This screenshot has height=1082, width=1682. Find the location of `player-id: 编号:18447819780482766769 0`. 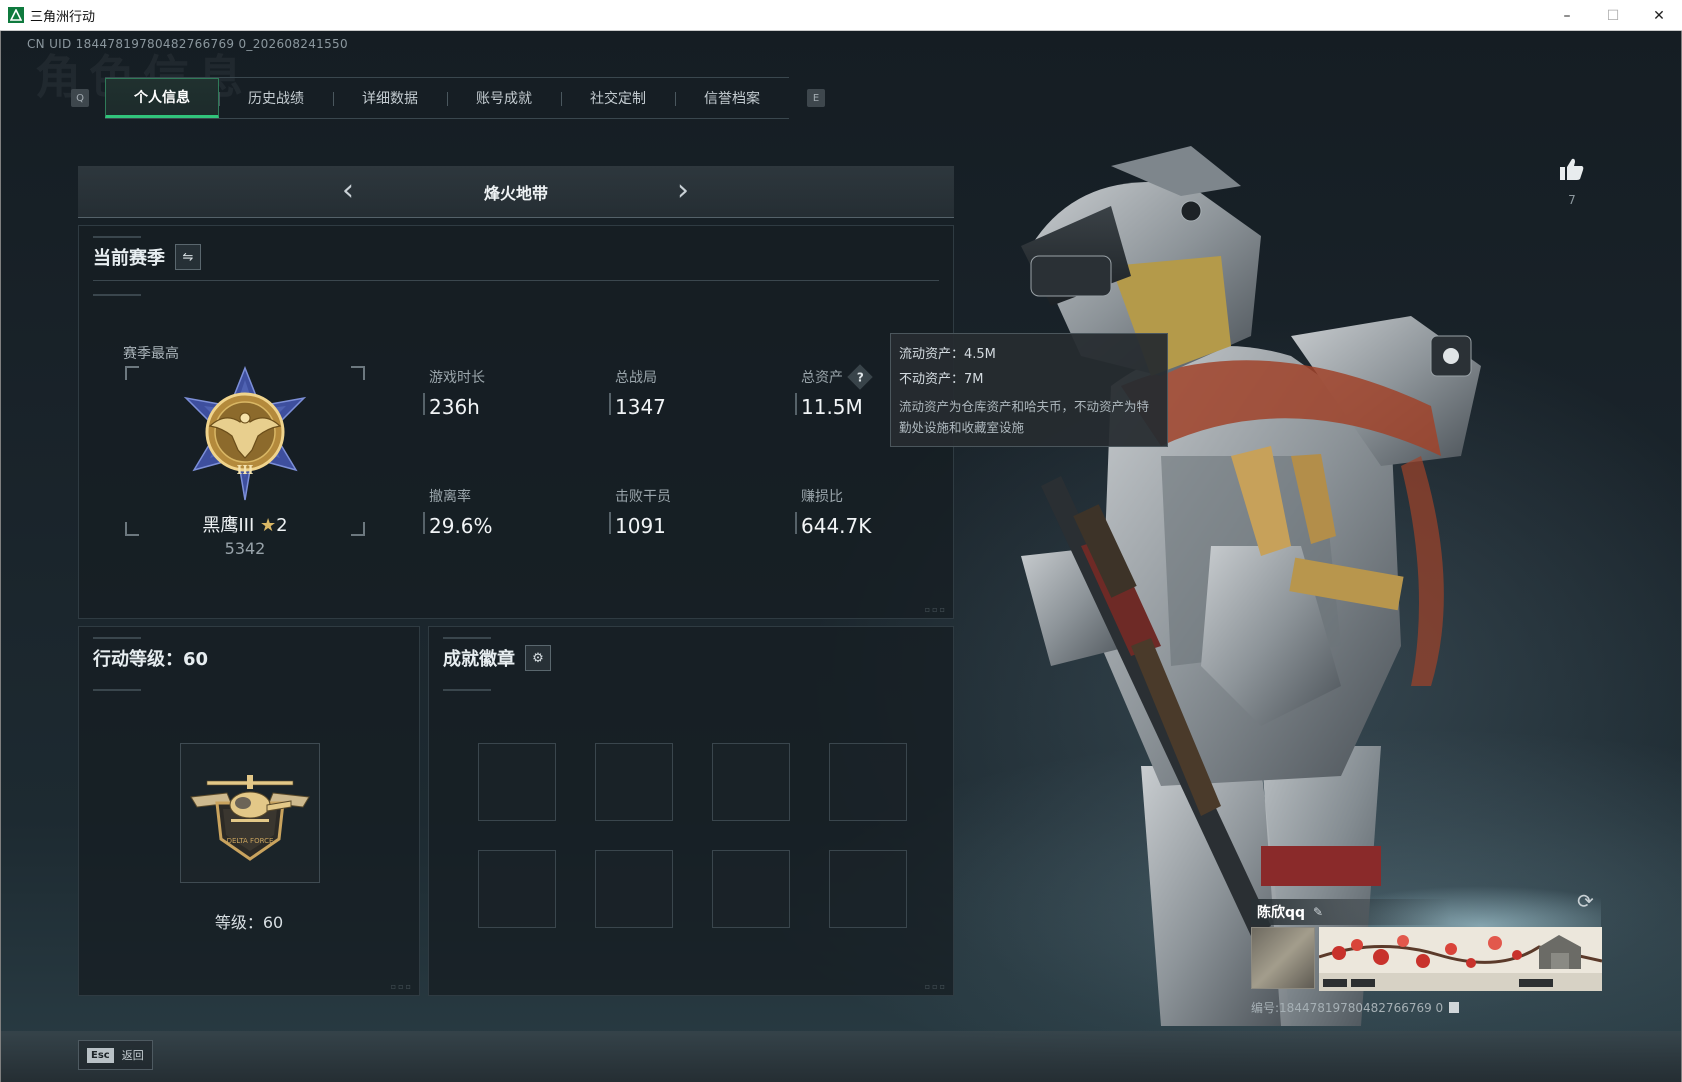

player-id: 编号:18447819780482766769 0 is located at coordinates (1347, 1008).